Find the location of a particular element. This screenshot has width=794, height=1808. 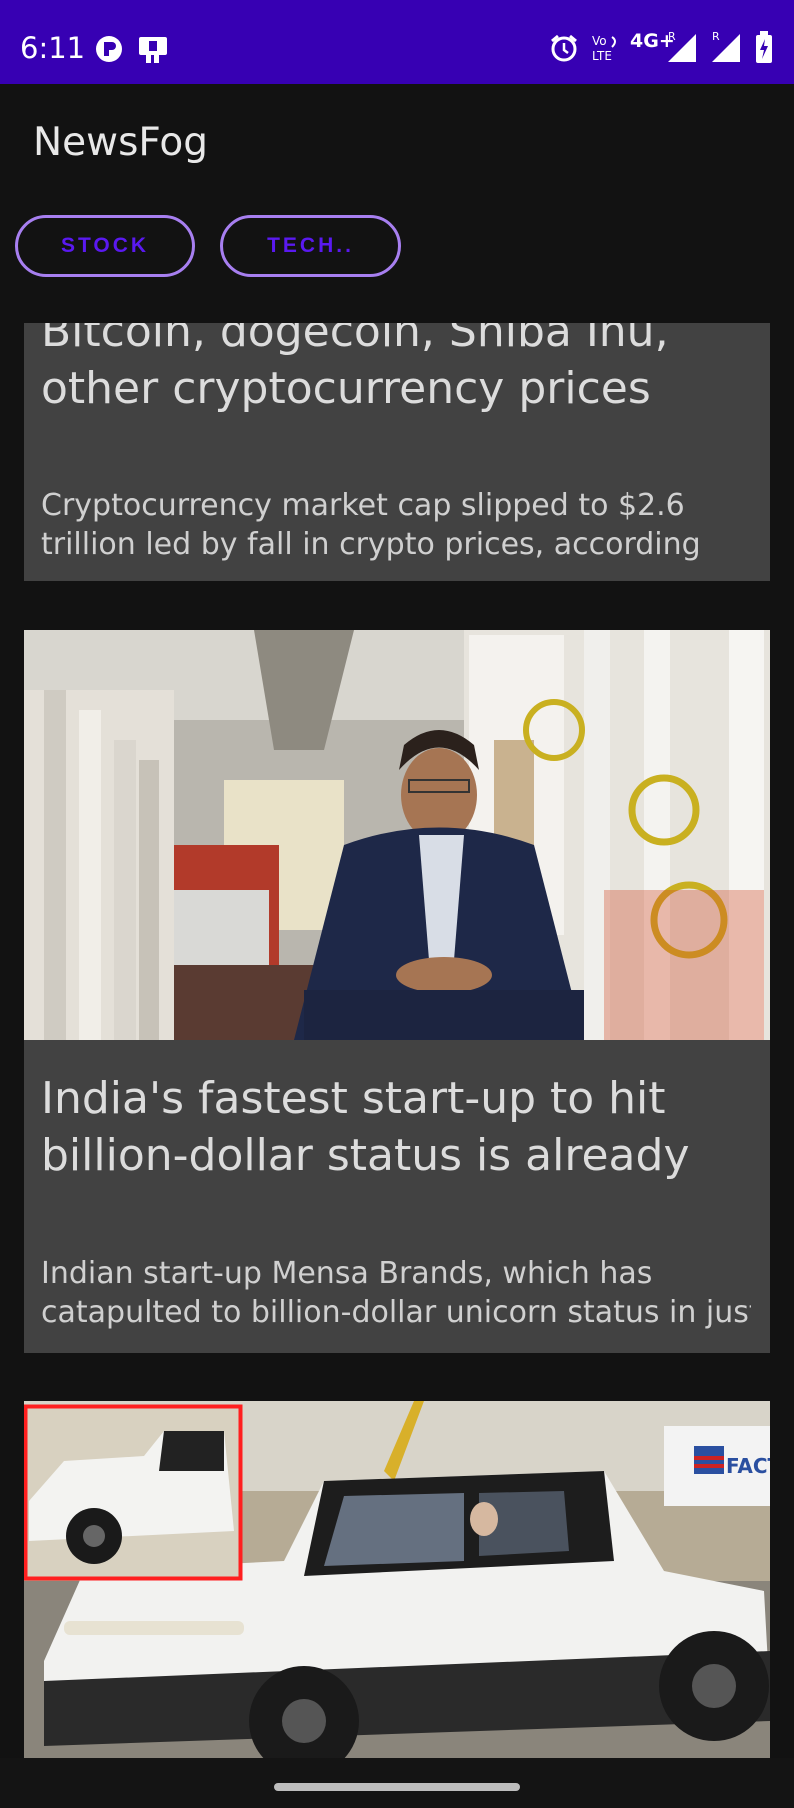

article-title-line: other cryptocurrency prices is located at coordinates (346, 388).